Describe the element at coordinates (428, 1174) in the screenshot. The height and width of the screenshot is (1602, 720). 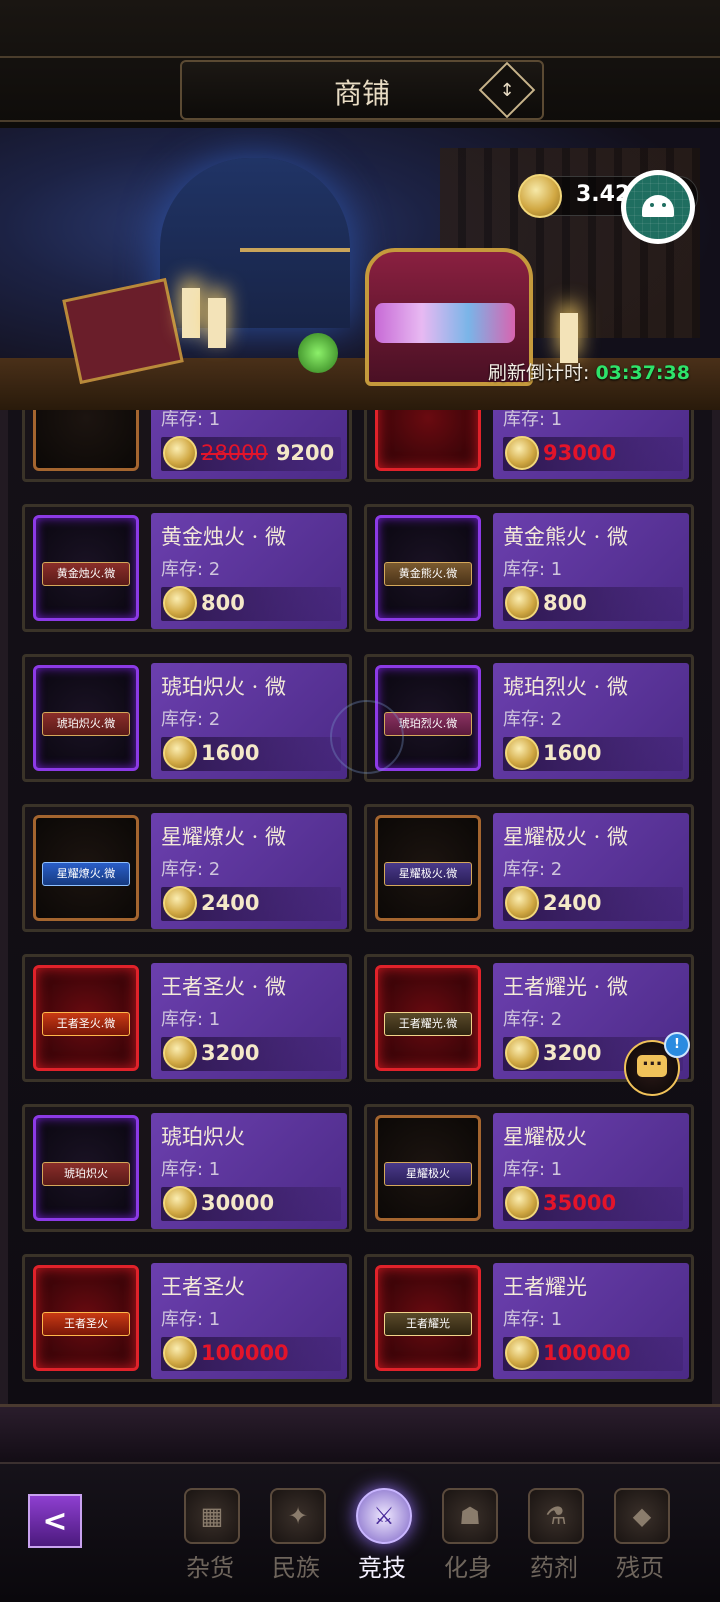
I see `item-emblem: 星耀极火` at that location.